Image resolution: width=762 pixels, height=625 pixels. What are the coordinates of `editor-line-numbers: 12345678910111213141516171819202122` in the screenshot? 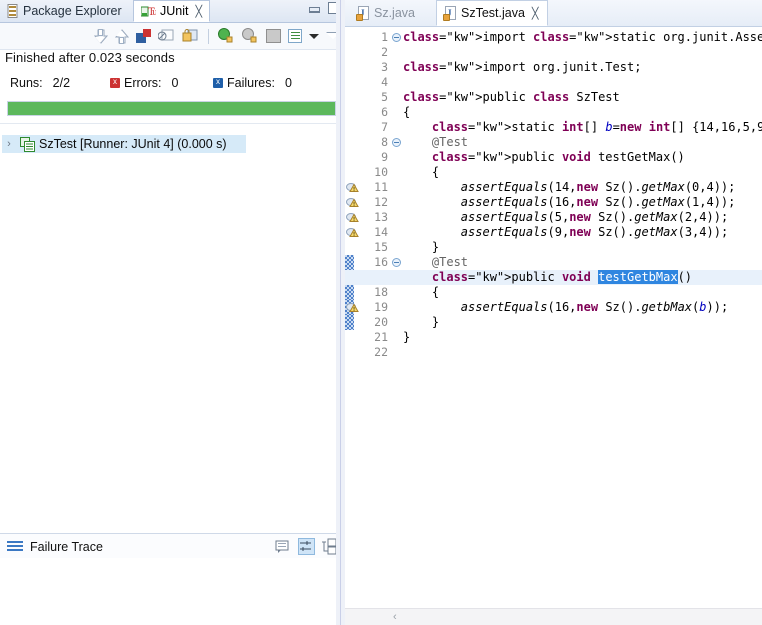 It's located at (376, 318).